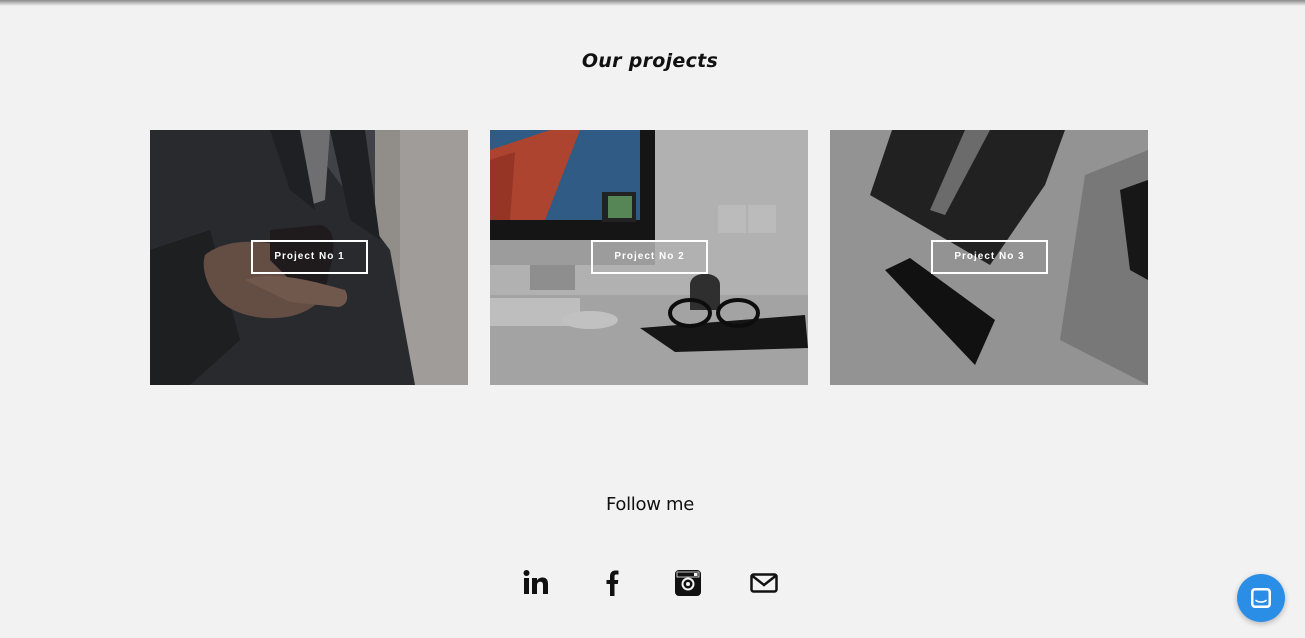 This screenshot has width=1305, height=638. I want to click on project-card-3: Project No 3, so click(989, 257).